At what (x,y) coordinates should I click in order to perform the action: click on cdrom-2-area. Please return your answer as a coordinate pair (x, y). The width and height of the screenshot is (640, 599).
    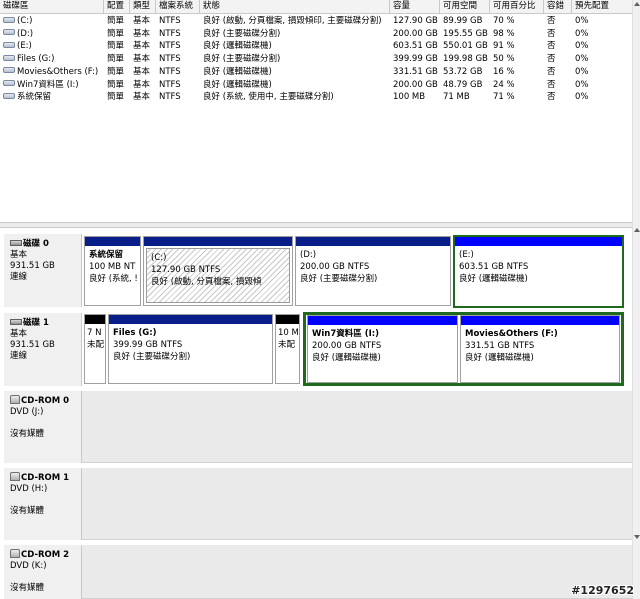
    Looking at the image, I should click on (357, 572).